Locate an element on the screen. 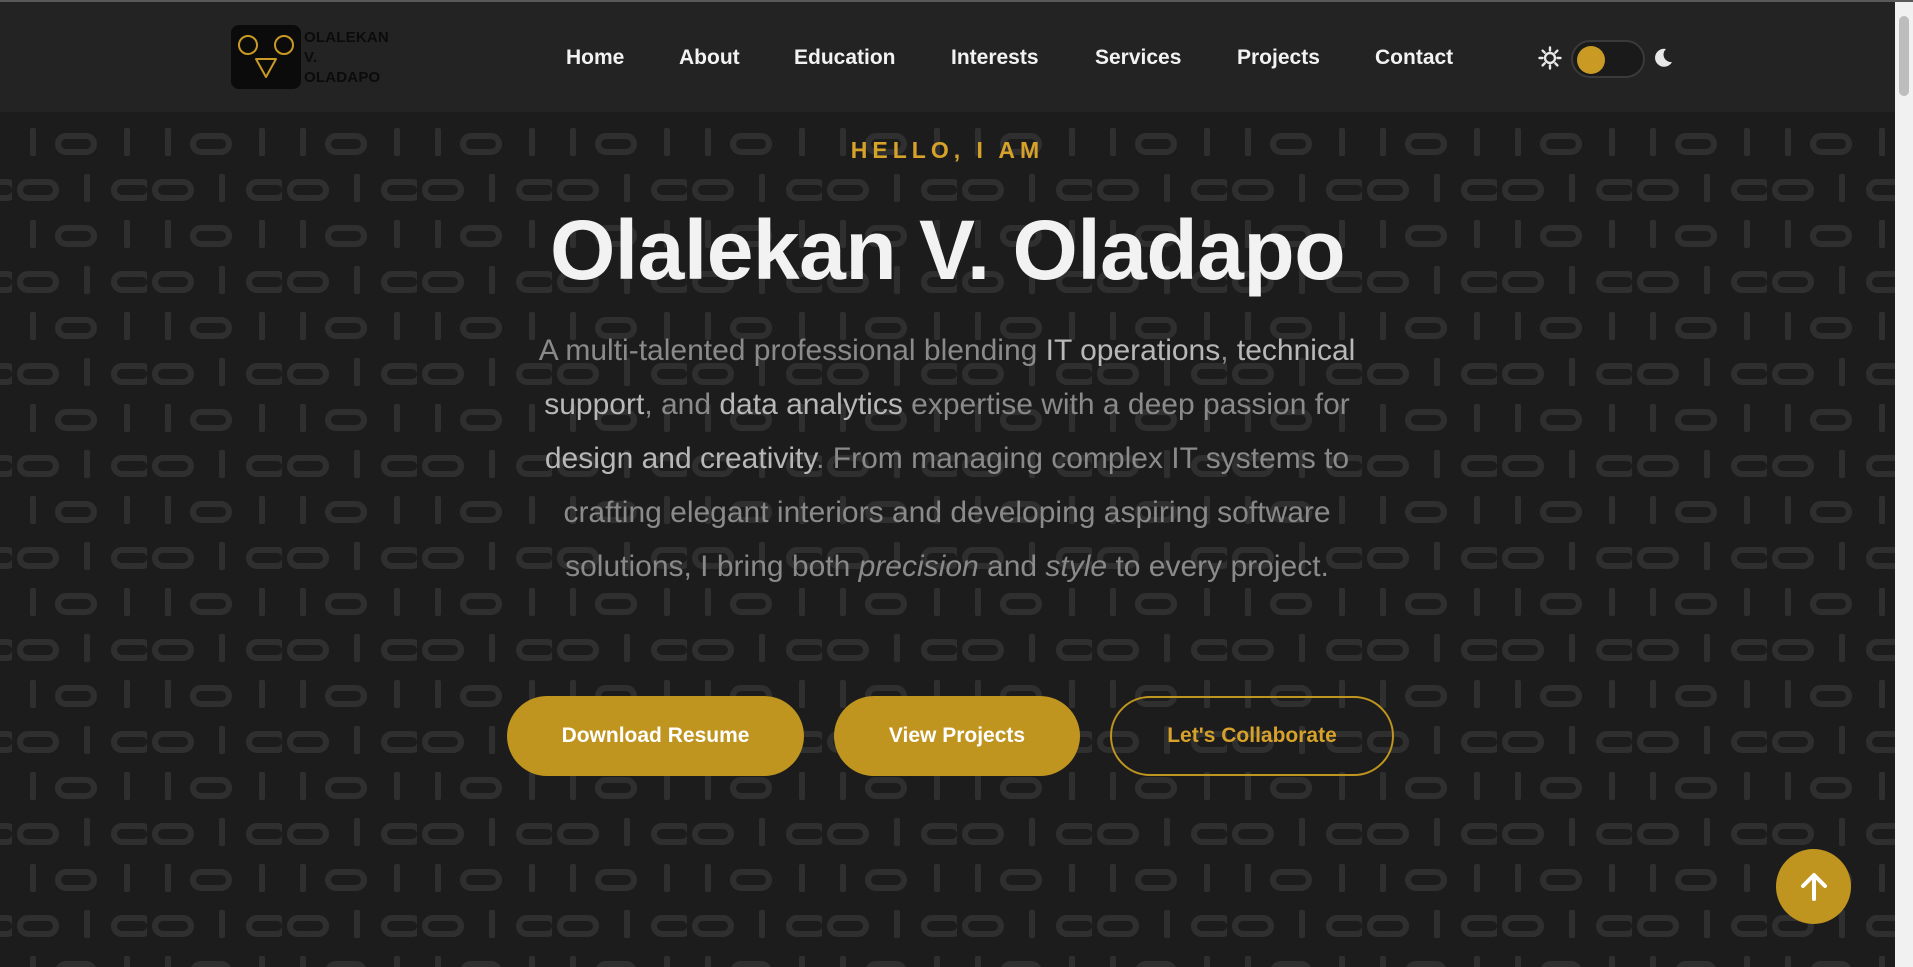 The width and height of the screenshot is (1913, 967). logo-line: OLALEKAN is located at coordinates (346, 37).